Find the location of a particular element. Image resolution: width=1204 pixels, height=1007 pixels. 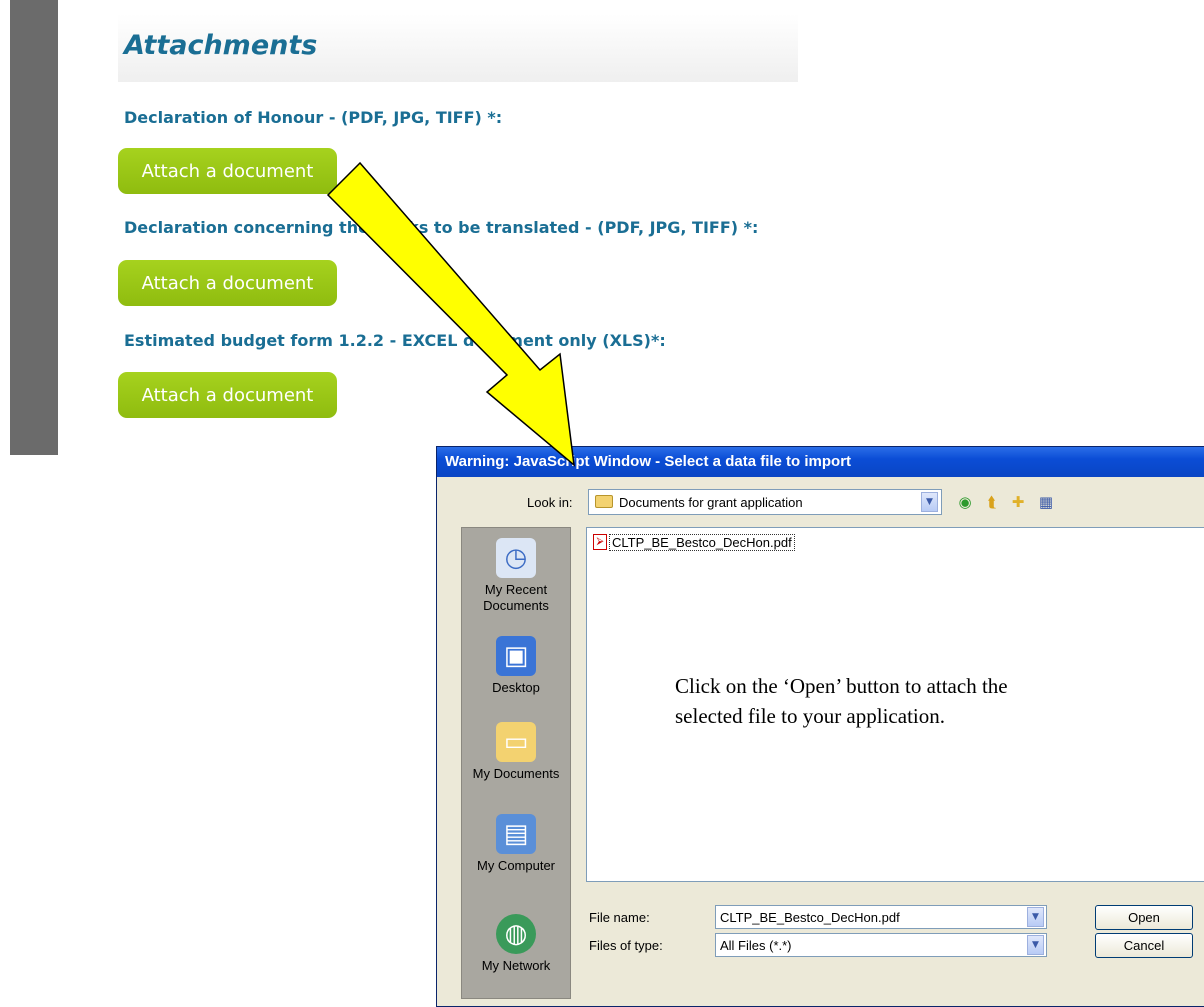

arrow-shape is located at coordinates (450, 314).